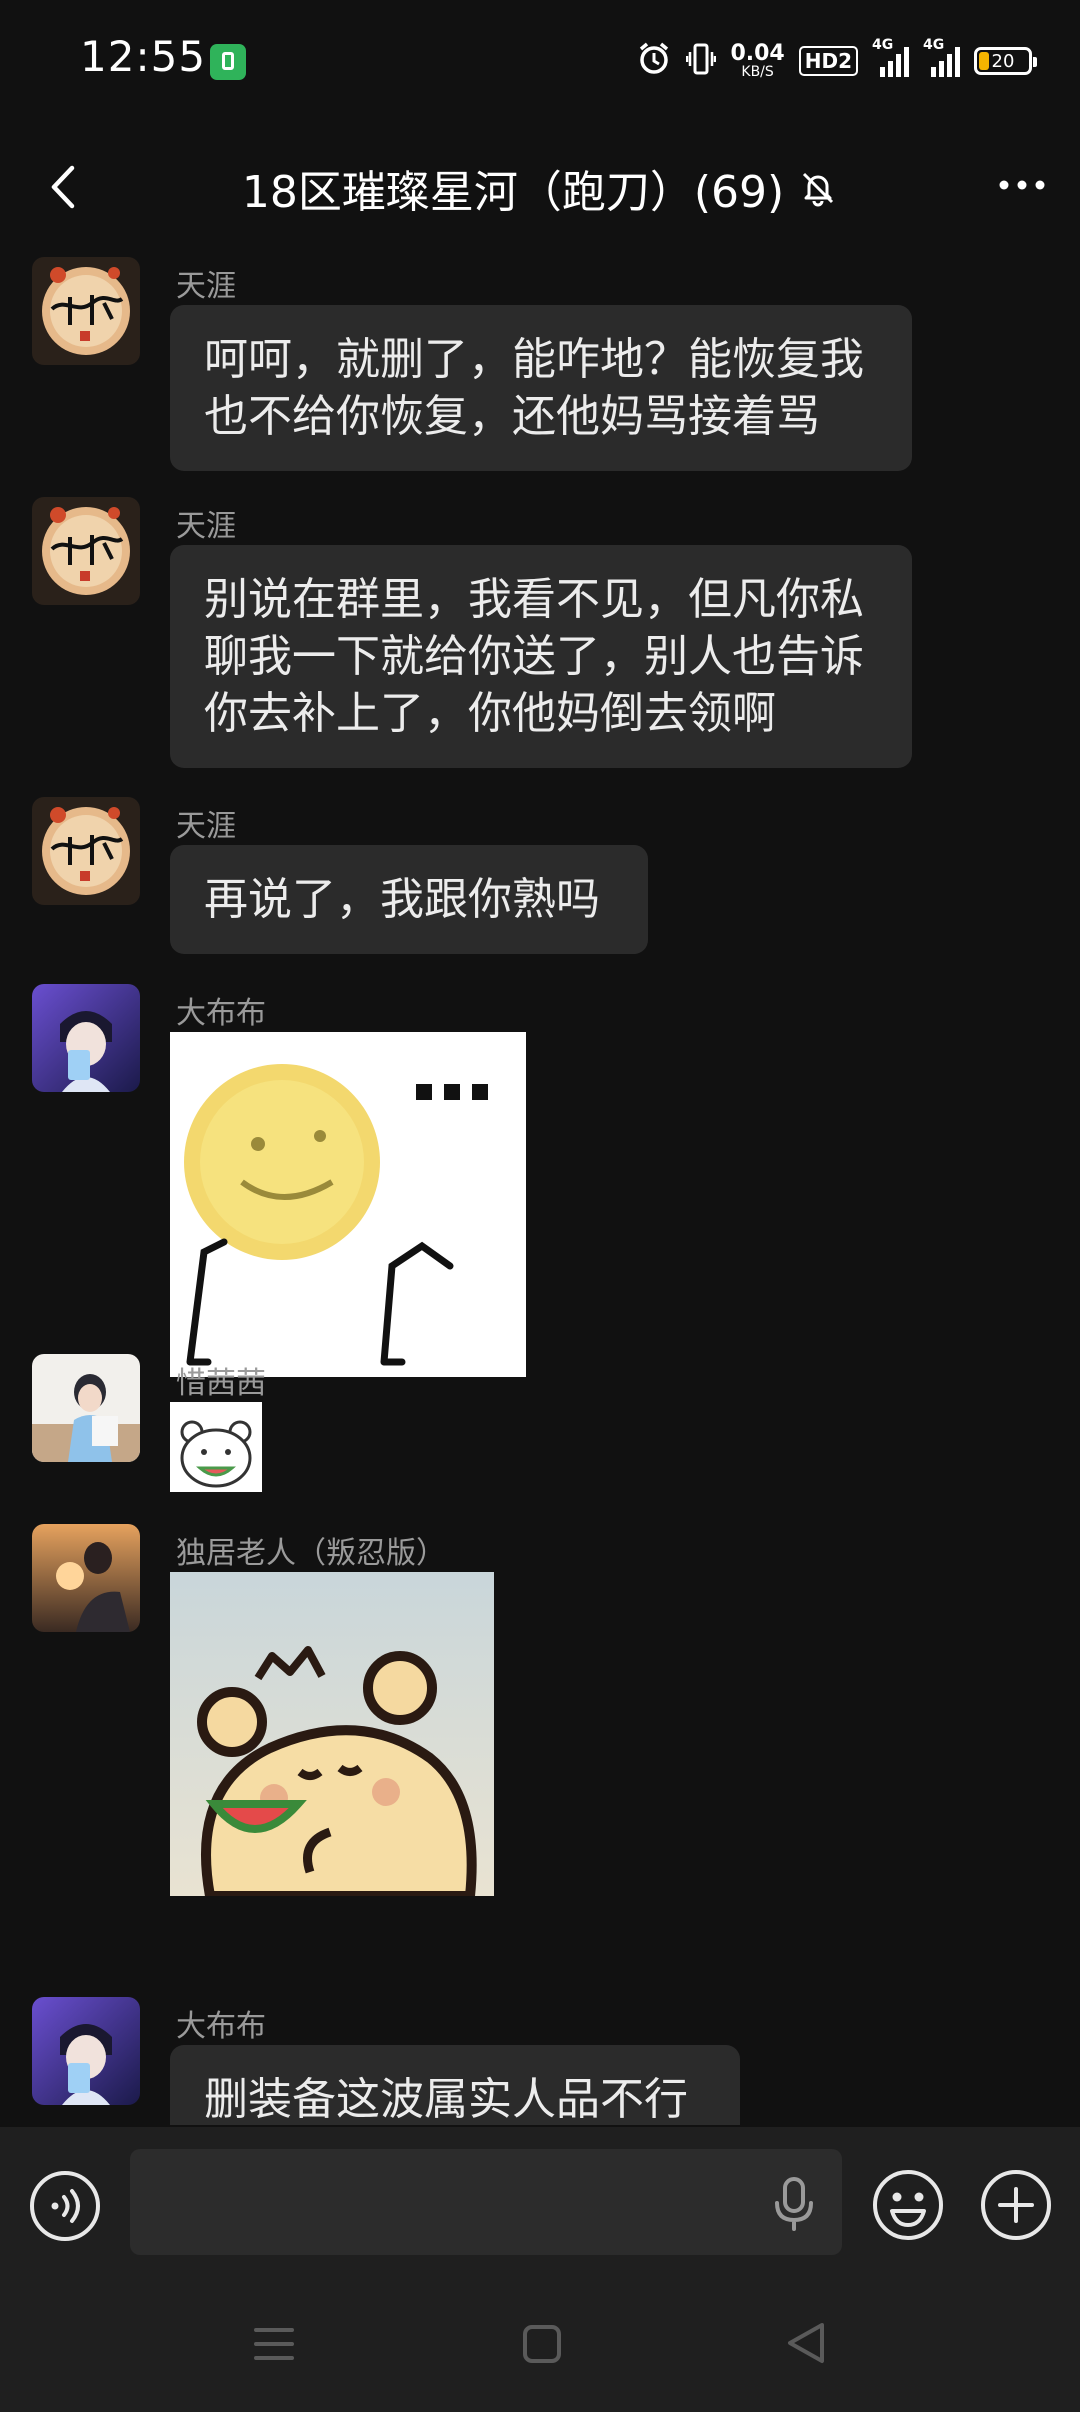 Image resolution: width=1080 pixels, height=2412 pixels. I want to click on vibrate-icon, so click(701, 61).